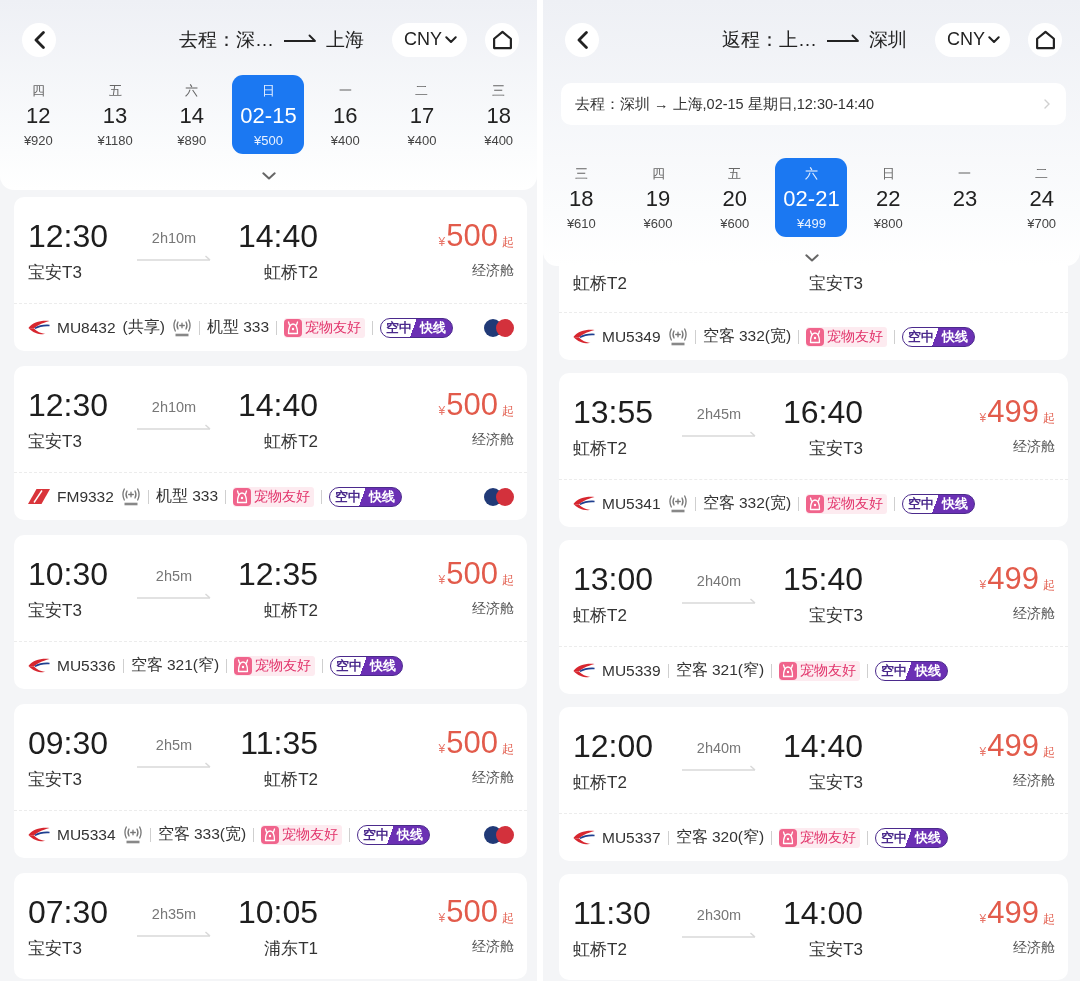 The image size is (1080, 981). What do you see at coordinates (600, 783) in the screenshot?
I see `departure-airport: 虹桥T2` at bounding box center [600, 783].